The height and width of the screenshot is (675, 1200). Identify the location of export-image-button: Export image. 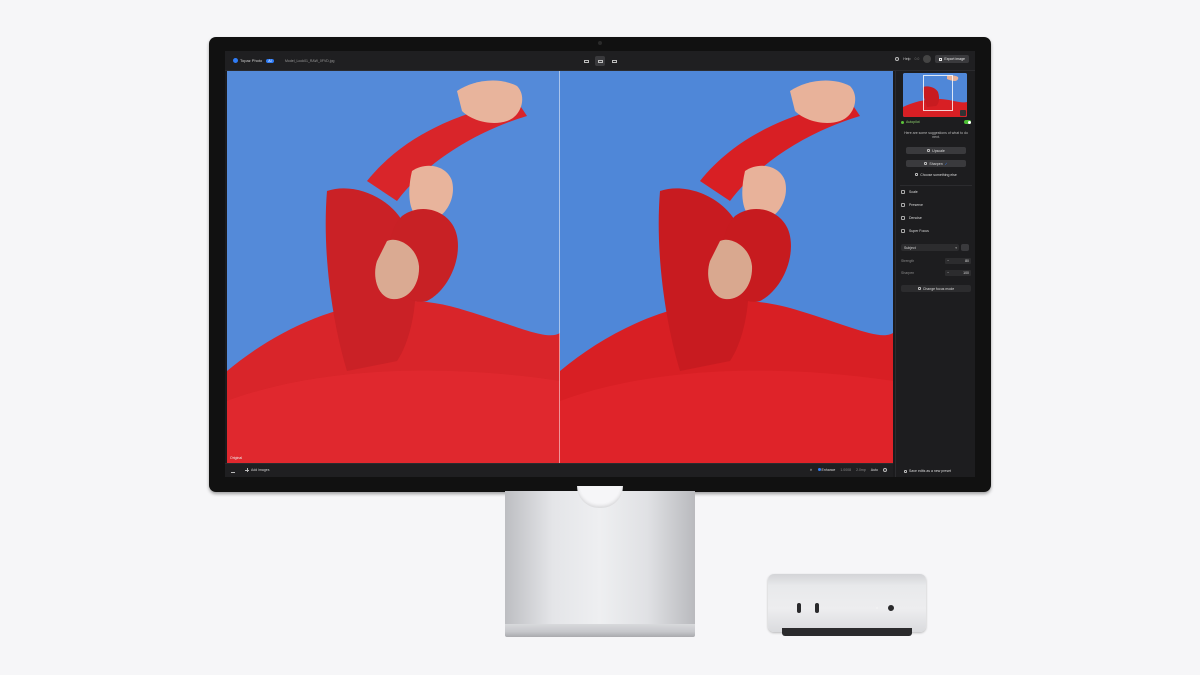
(952, 59).